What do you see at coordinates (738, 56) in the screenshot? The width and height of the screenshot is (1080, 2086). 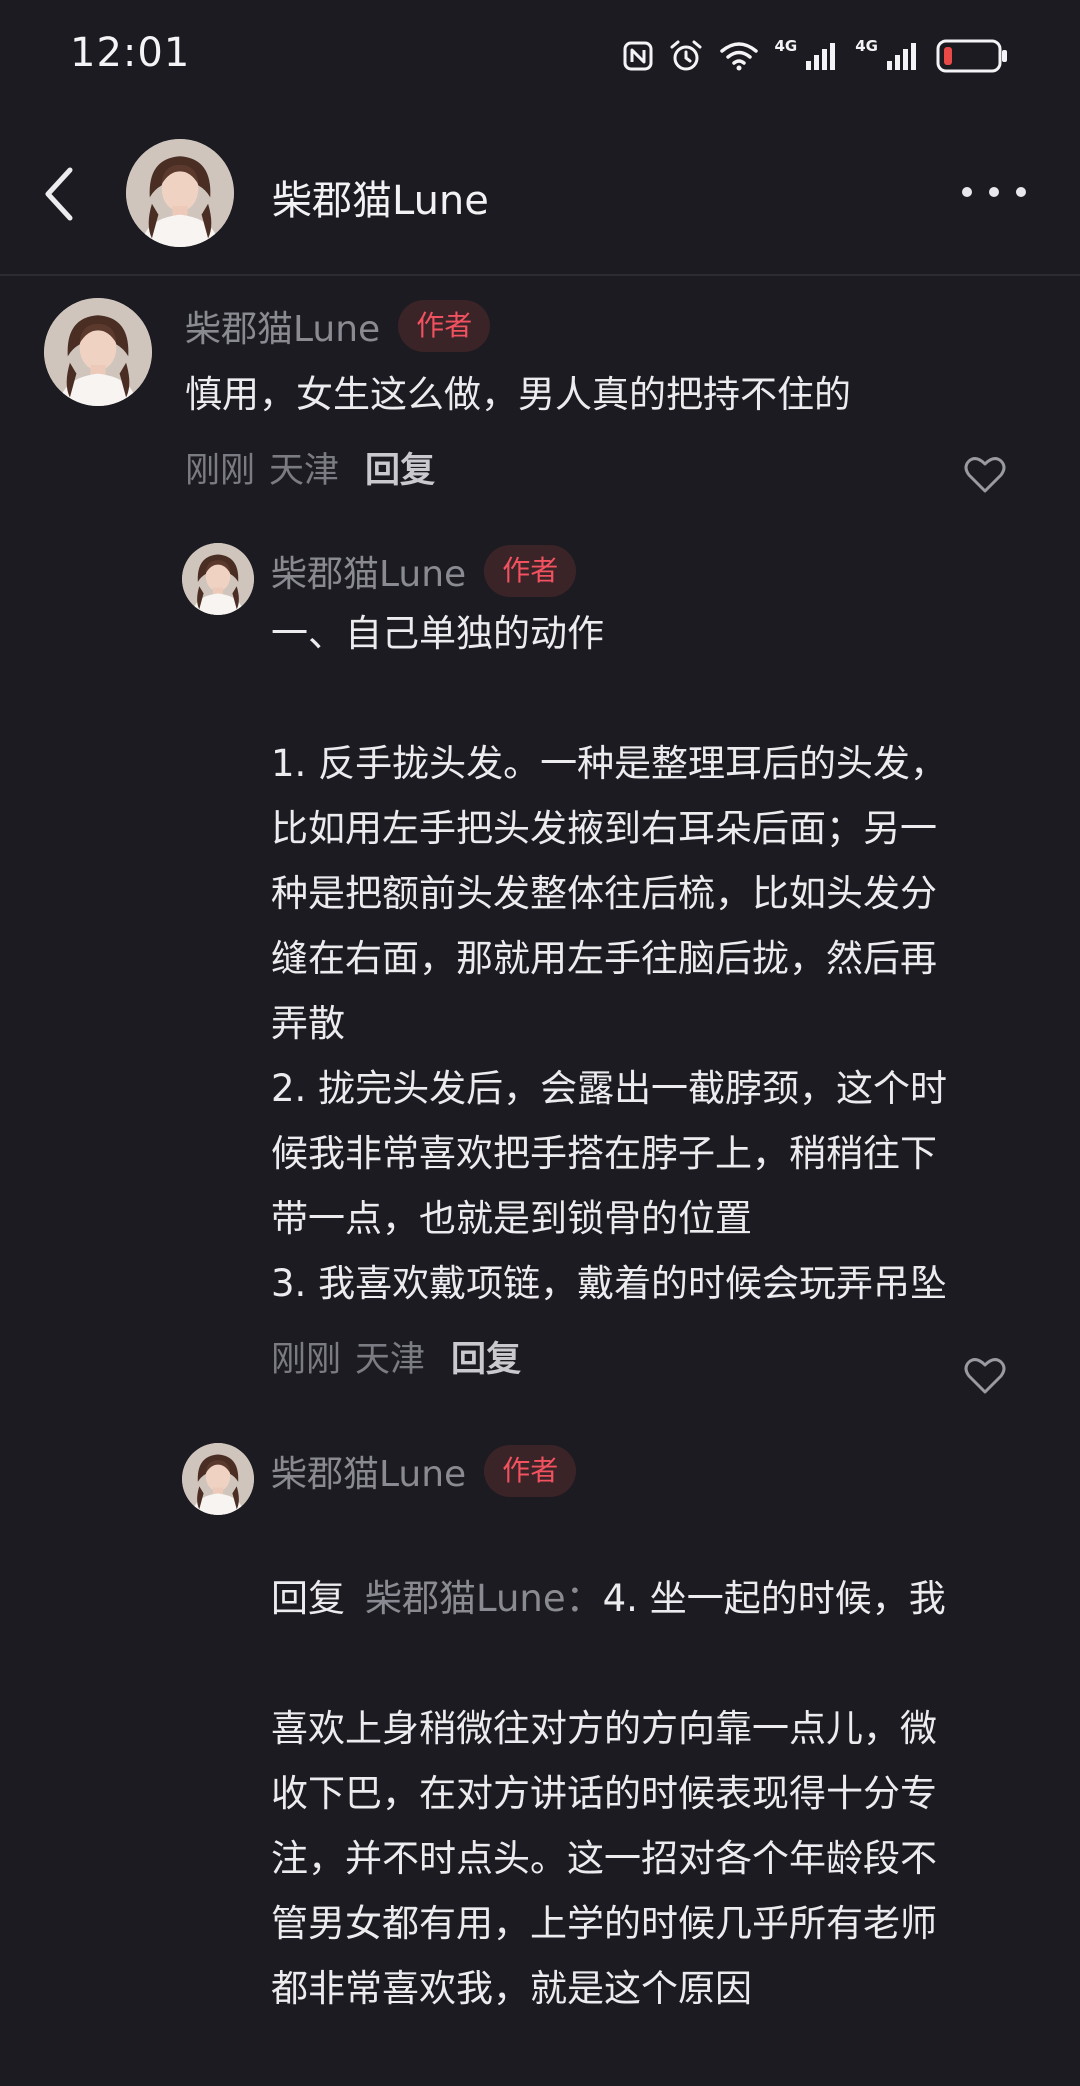 I see `wifi-icon` at bounding box center [738, 56].